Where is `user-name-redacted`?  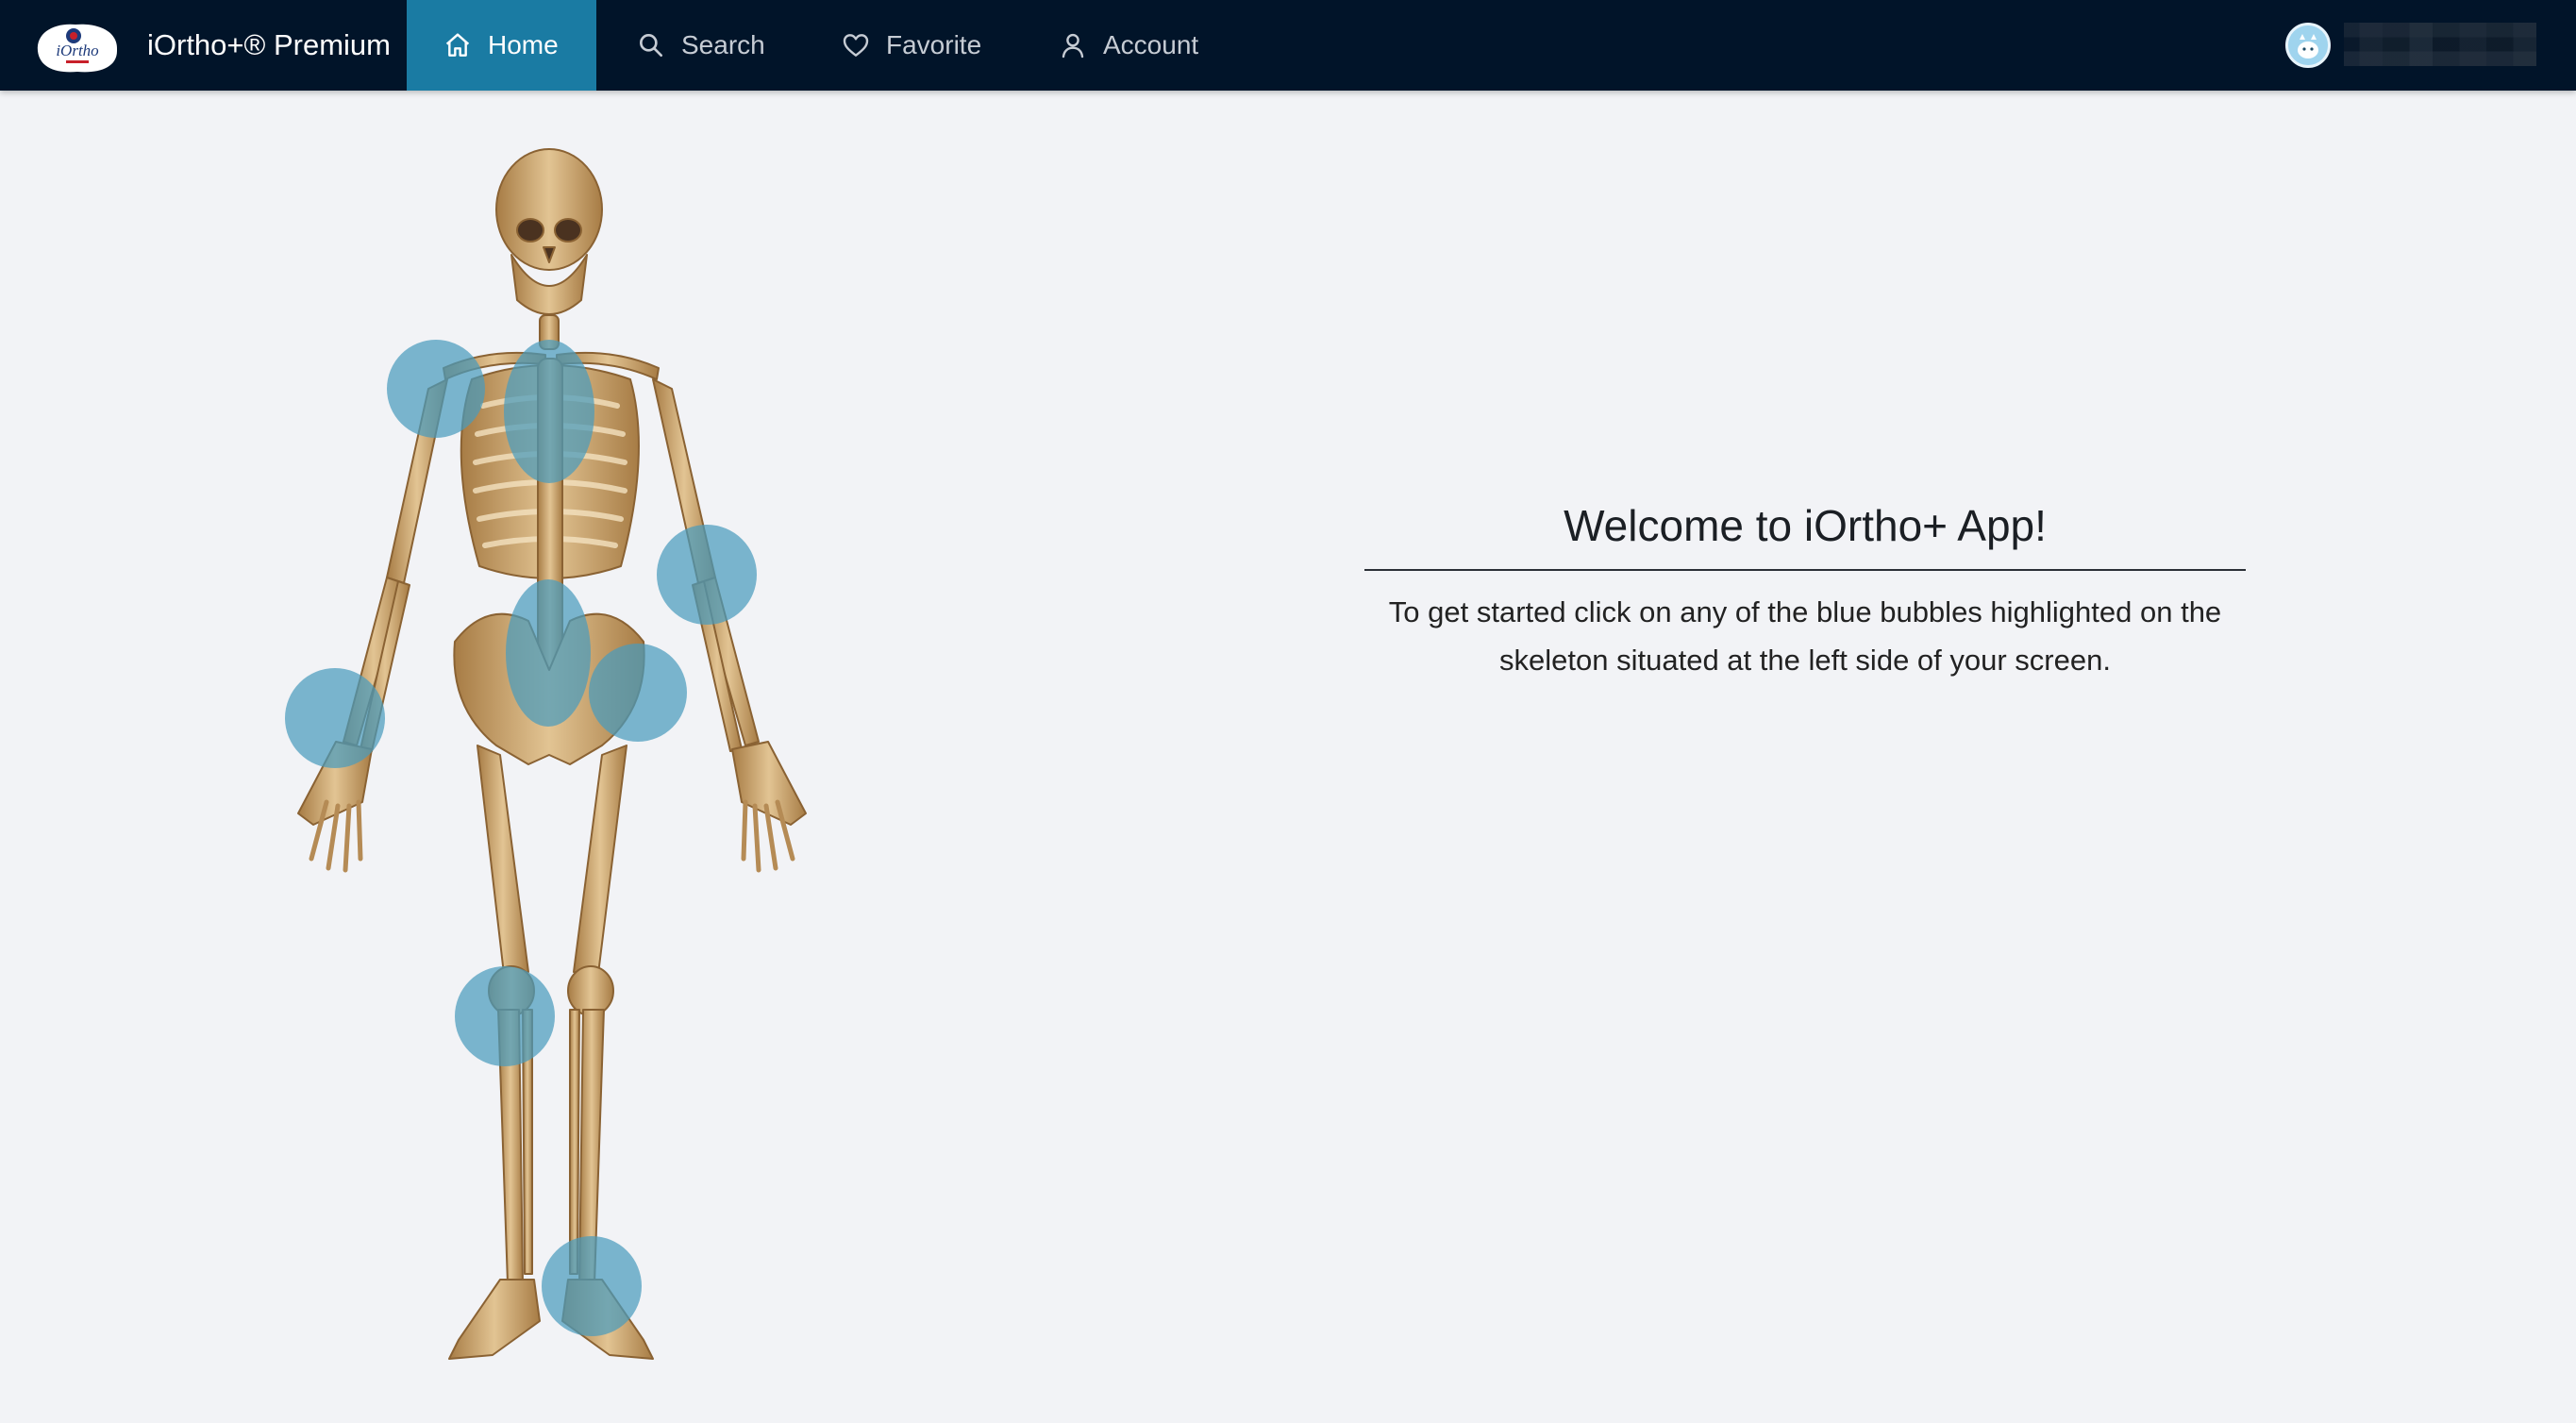
user-name-redacted is located at coordinates (2440, 44).